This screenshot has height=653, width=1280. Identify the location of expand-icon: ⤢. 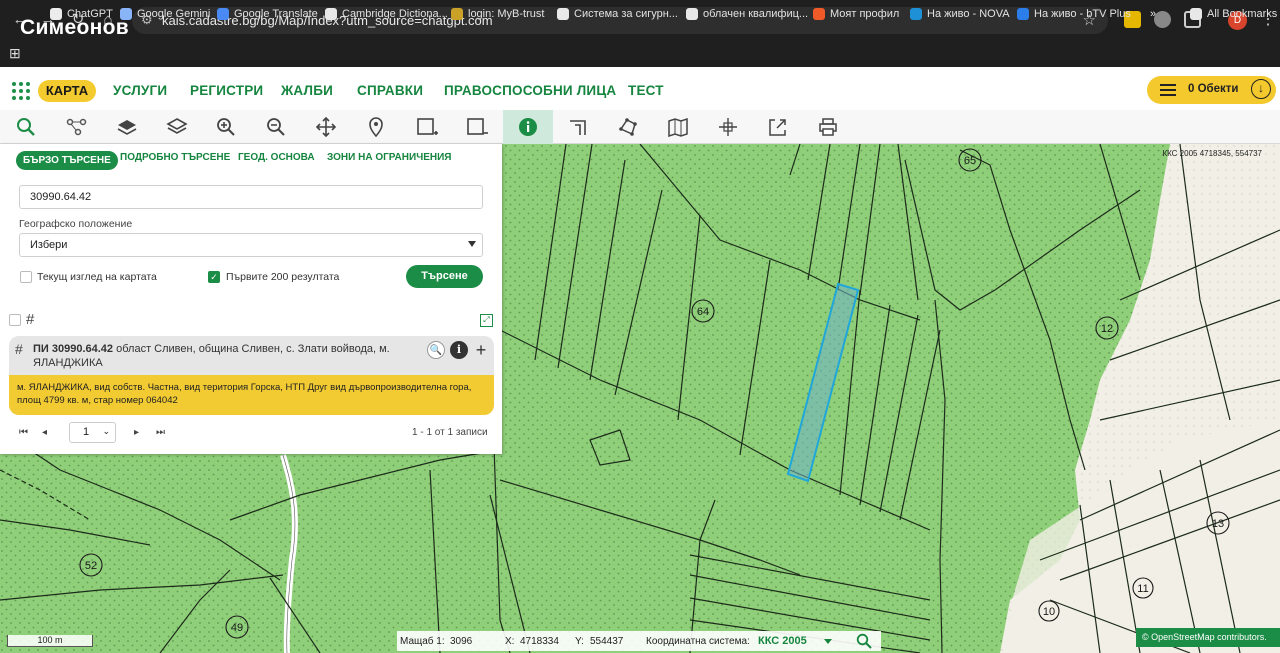
(486, 320).